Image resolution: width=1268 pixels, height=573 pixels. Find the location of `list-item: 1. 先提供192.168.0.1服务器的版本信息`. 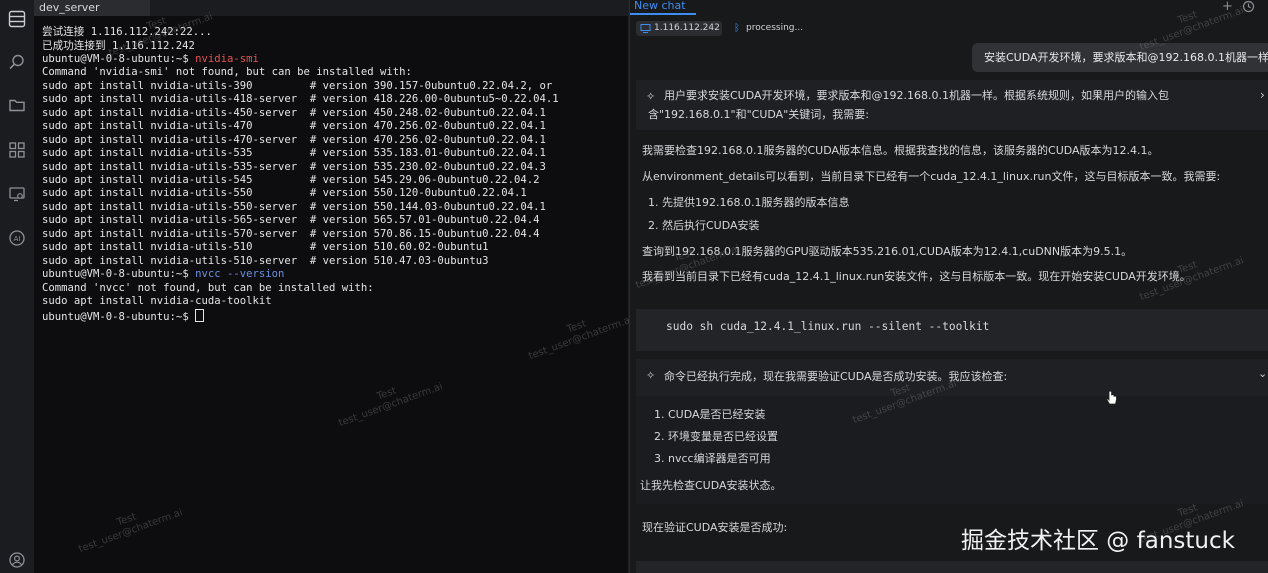

list-item: 1. 先提供192.168.0.1服务器的版本信息 is located at coordinates (749, 202).